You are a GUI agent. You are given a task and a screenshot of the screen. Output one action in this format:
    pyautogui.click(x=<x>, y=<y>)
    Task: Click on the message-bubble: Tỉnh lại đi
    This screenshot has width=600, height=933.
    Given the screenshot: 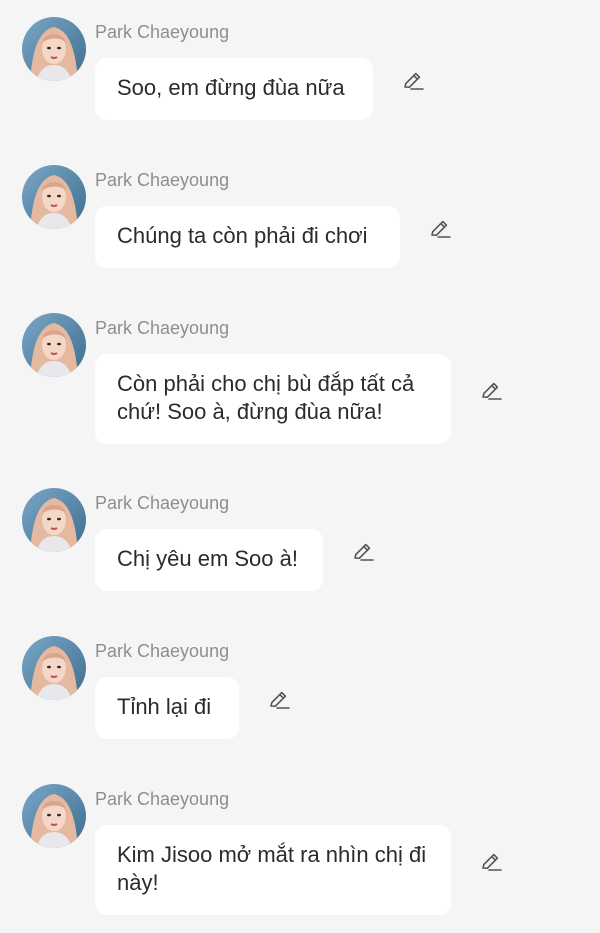 What is the action you would take?
    pyautogui.click(x=167, y=708)
    